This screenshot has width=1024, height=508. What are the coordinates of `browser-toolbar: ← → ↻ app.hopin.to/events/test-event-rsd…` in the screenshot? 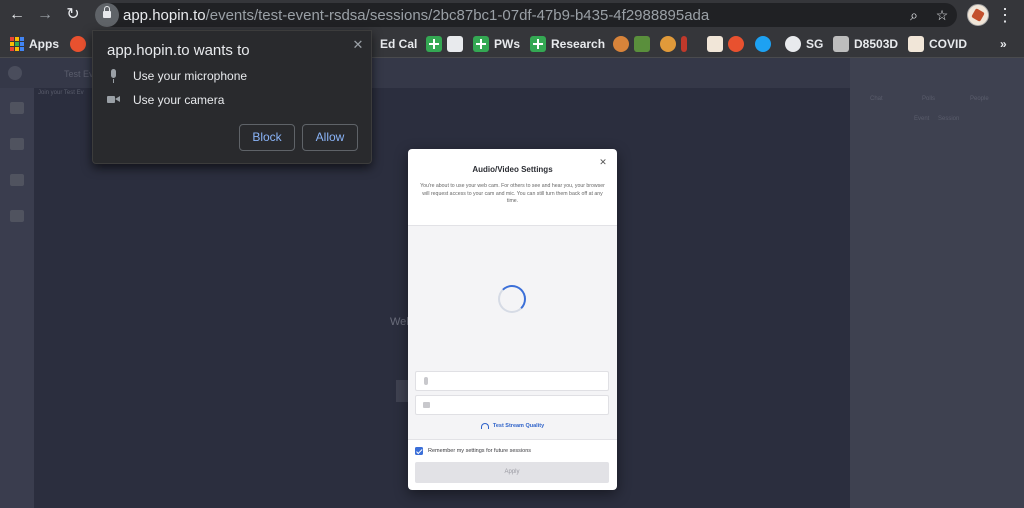 It's located at (512, 15).